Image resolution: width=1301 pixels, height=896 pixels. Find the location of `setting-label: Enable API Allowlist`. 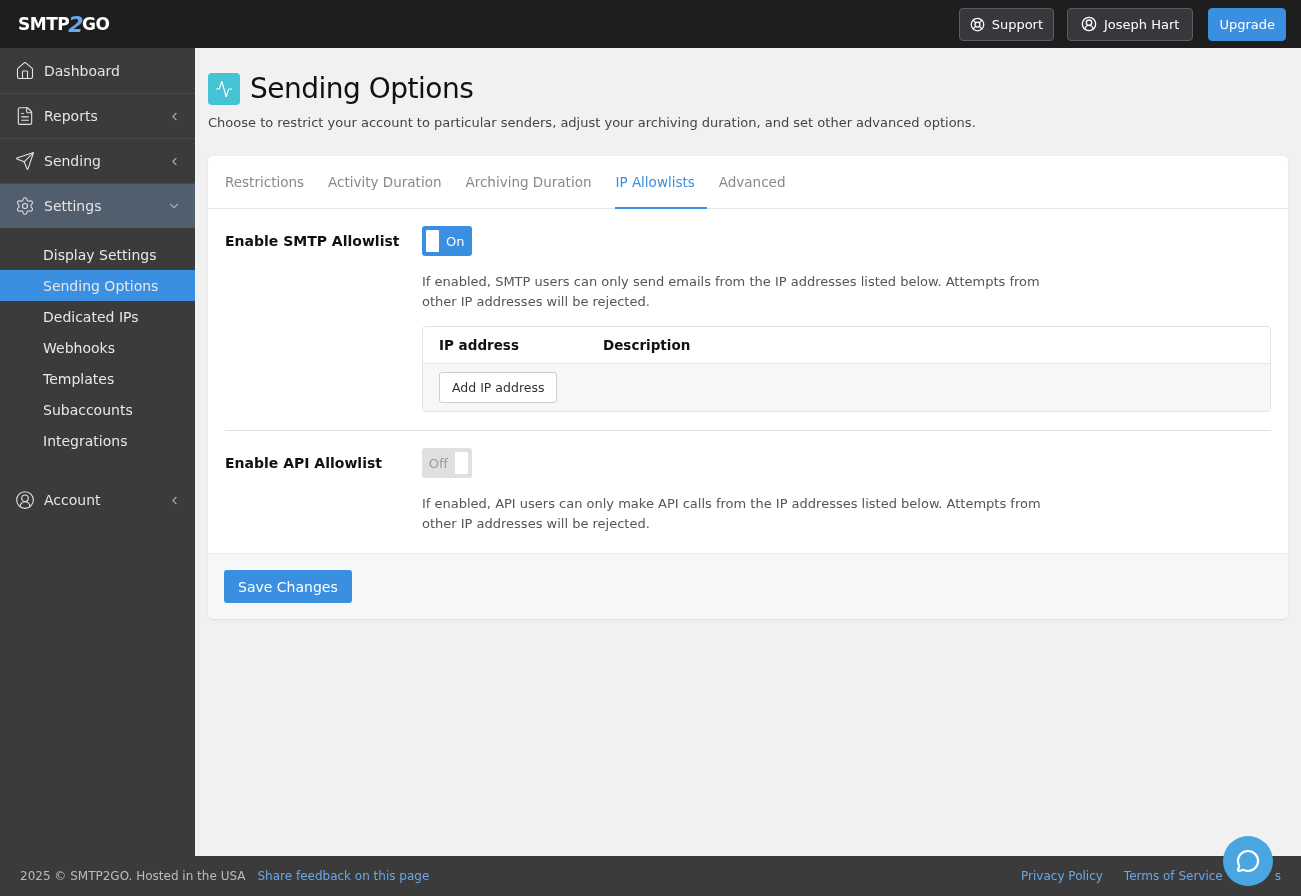

setting-label: Enable API Allowlist is located at coordinates (304, 463).